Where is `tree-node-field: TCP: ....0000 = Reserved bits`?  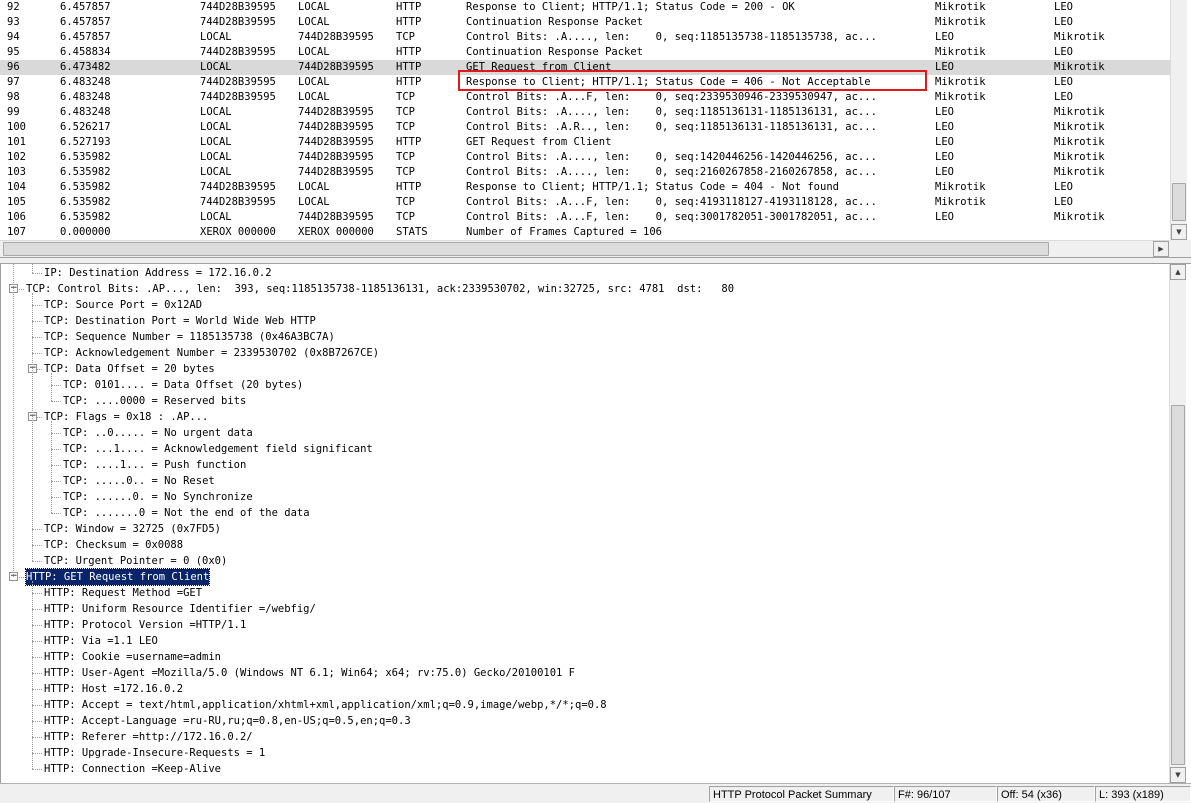 tree-node-field: TCP: ....0000 = Reserved bits is located at coordinates (584, 401).